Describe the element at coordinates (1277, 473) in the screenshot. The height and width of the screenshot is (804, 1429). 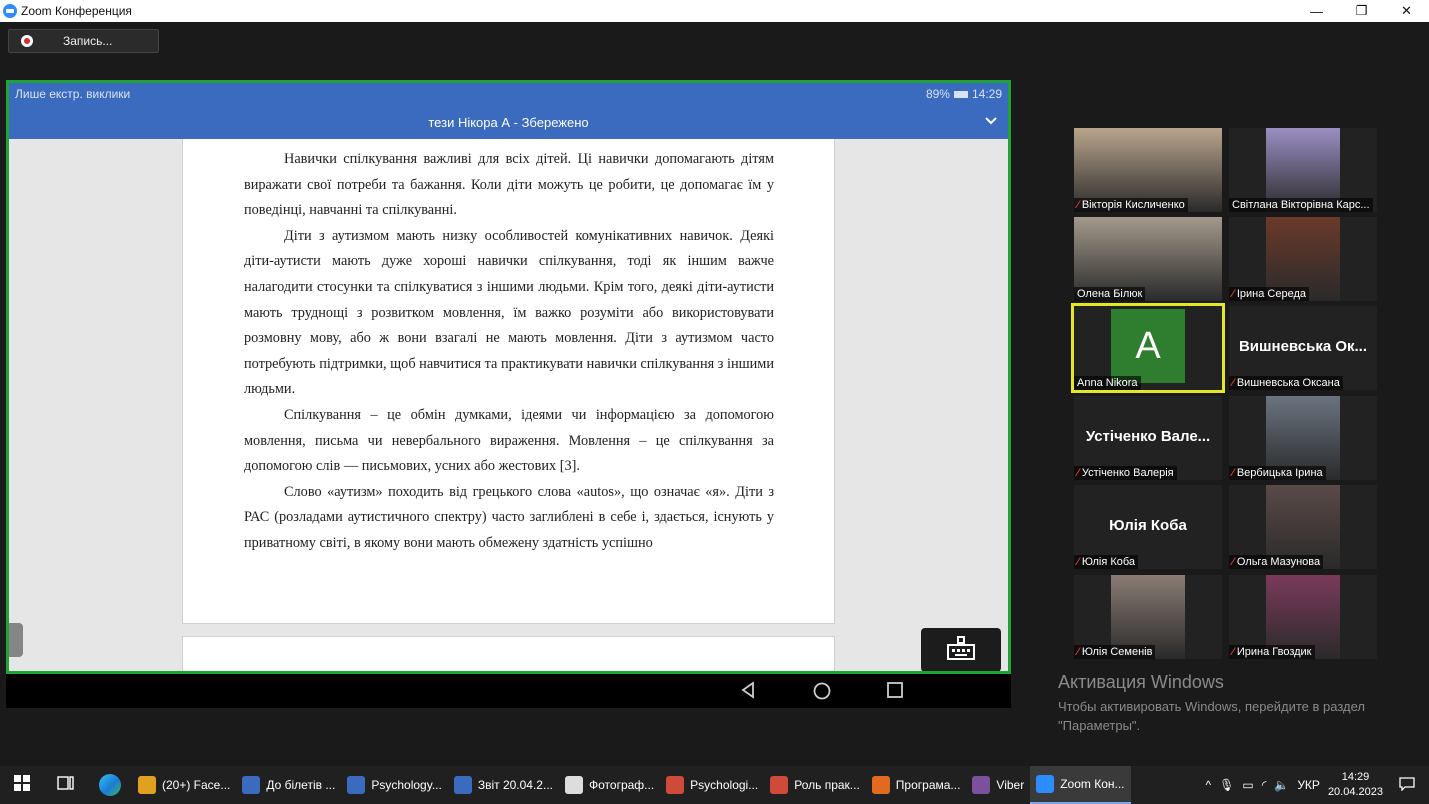
I see `participant-name-label: ⁄ Вербицька Ірина` at that location.